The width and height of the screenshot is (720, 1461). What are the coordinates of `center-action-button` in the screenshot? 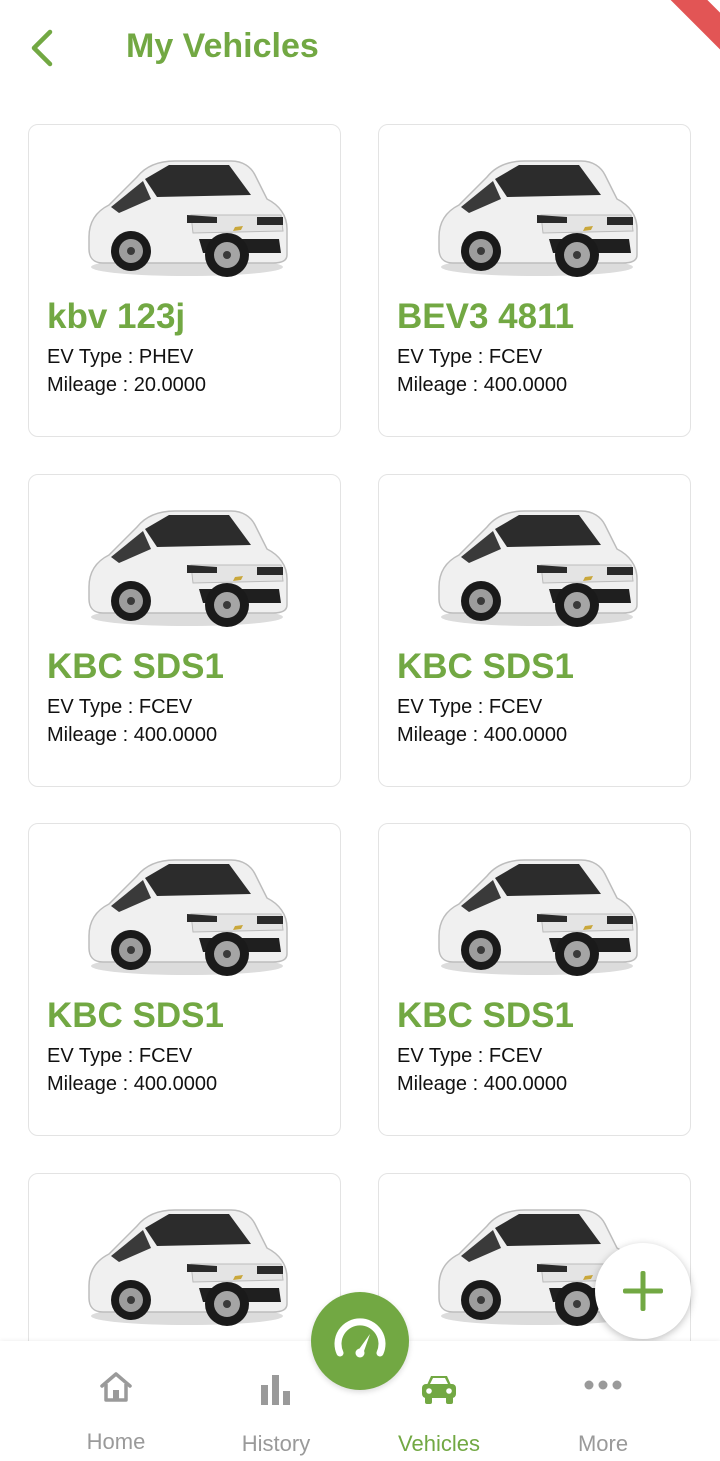 It's located at (360, 1341).